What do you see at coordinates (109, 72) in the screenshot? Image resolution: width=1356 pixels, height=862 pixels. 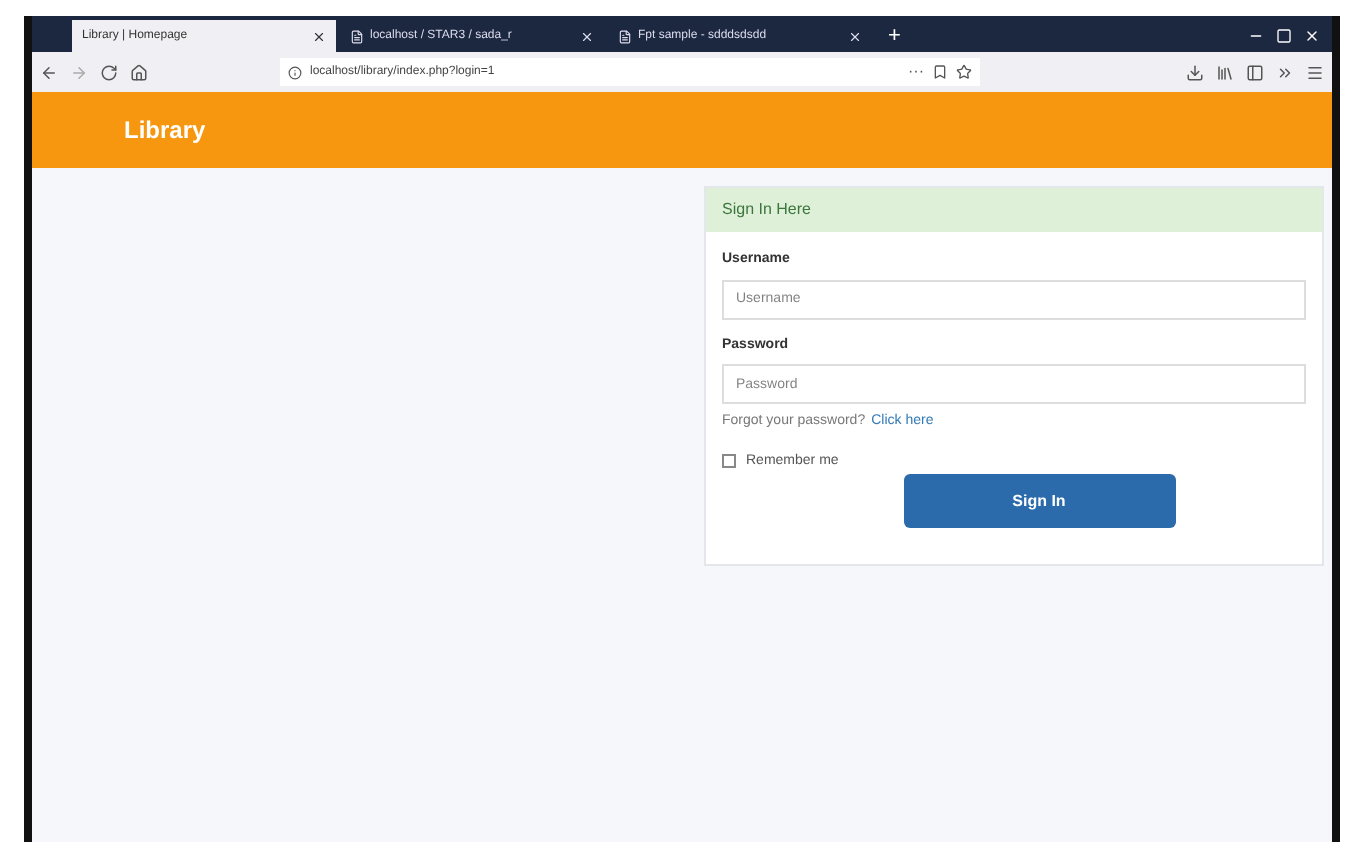 I see `reload-icon` at bounding box center [109, 72].